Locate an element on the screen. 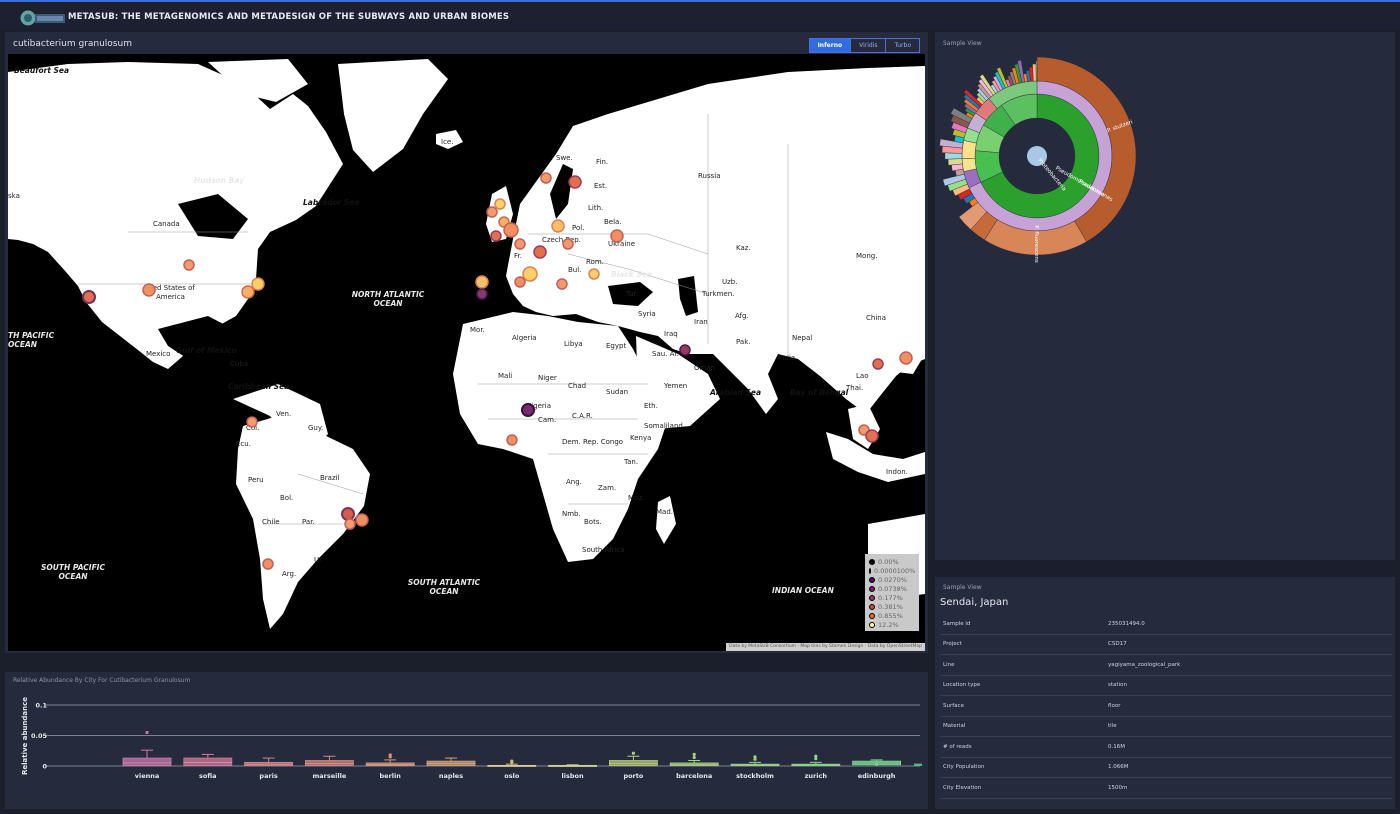 This screenshot has width=1400, height=814. legend-item: 0.00% is located at coordinates (892, 561).